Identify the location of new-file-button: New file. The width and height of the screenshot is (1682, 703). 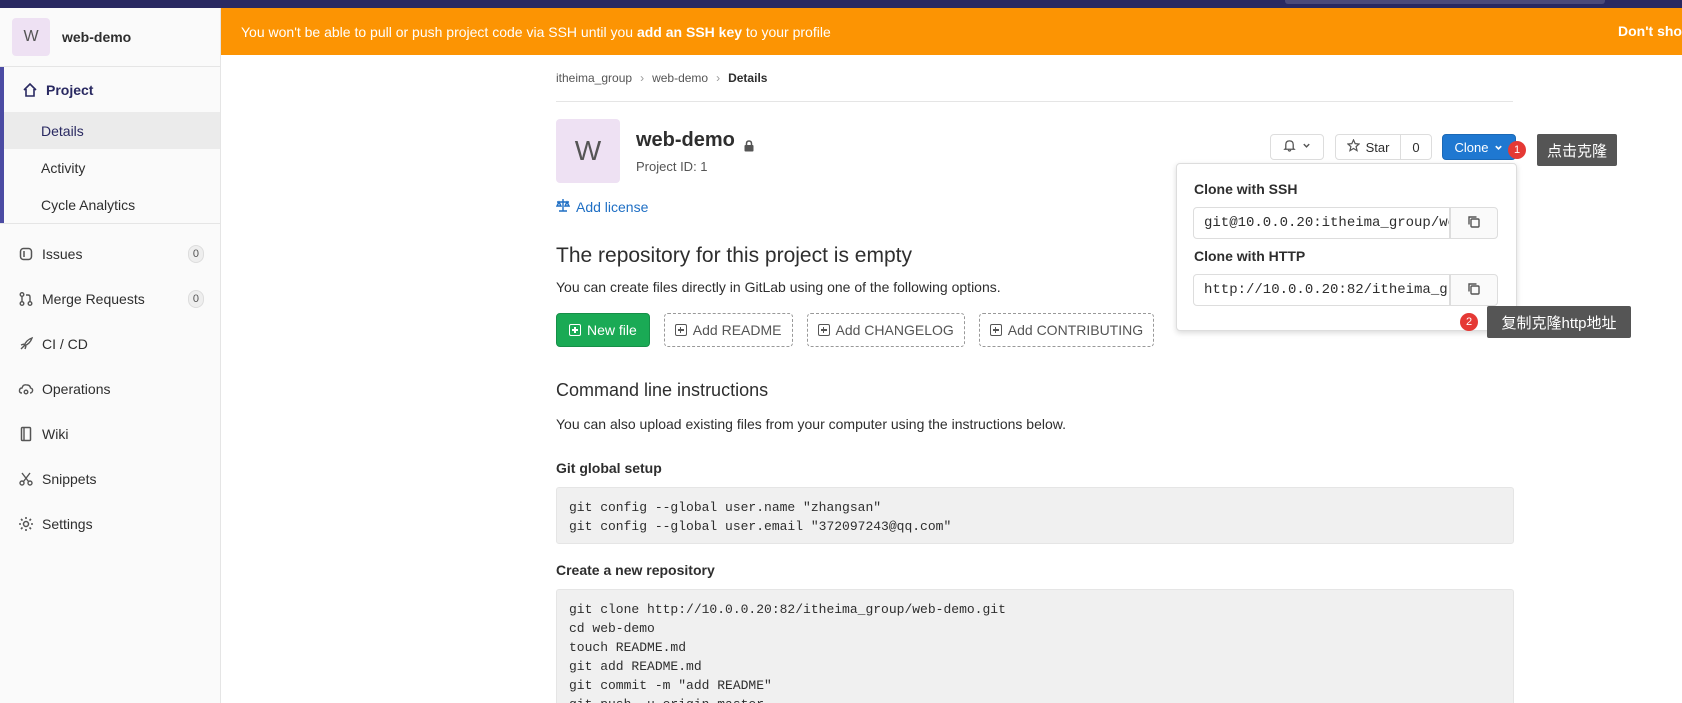
(603, 330).